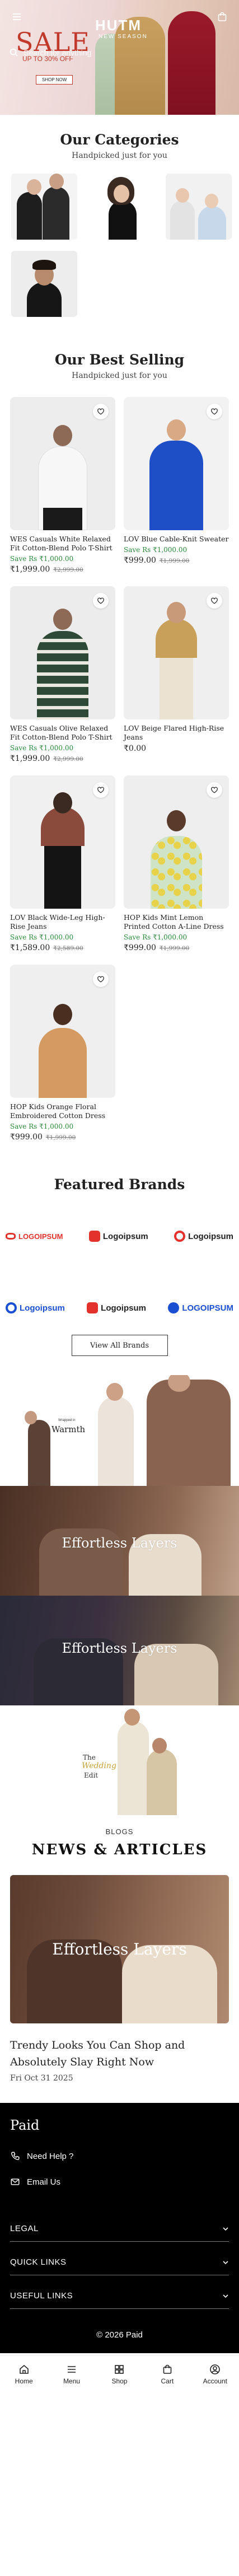 The image size is (239, 2576). Describe the element at coordinates (119, 140) in the screenshot. I see `categories-title: Our Categories` at that location.